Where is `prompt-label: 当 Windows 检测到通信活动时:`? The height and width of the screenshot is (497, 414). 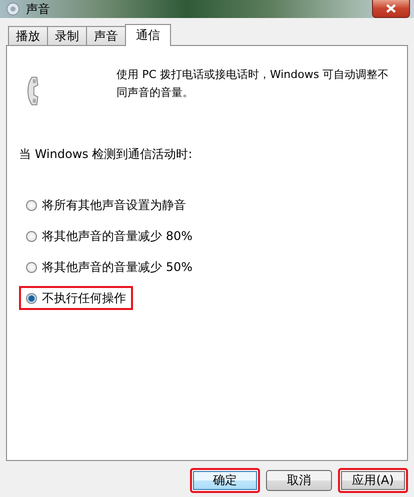 prompt-label: 当 Windows 检测到通信活动时: is located at coordinates (106, 154).